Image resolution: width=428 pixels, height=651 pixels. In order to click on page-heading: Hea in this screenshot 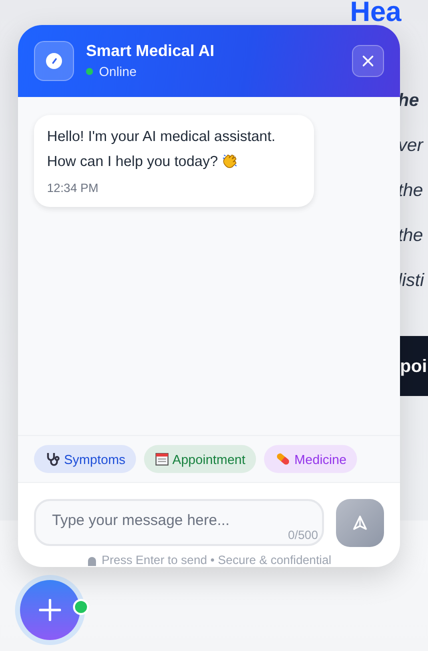, I will do `click(376, 12)`.